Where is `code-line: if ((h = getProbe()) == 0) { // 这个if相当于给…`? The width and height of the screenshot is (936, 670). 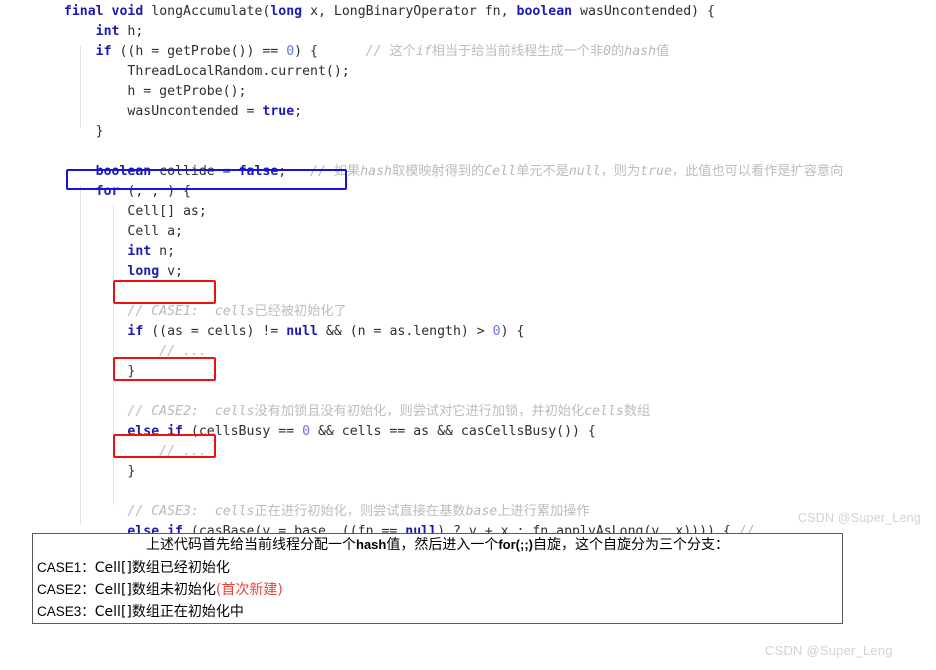
code-line: if ((h = getProbe()) == 0) { // 这个if相当于给… is located at coordinates (445, 52).